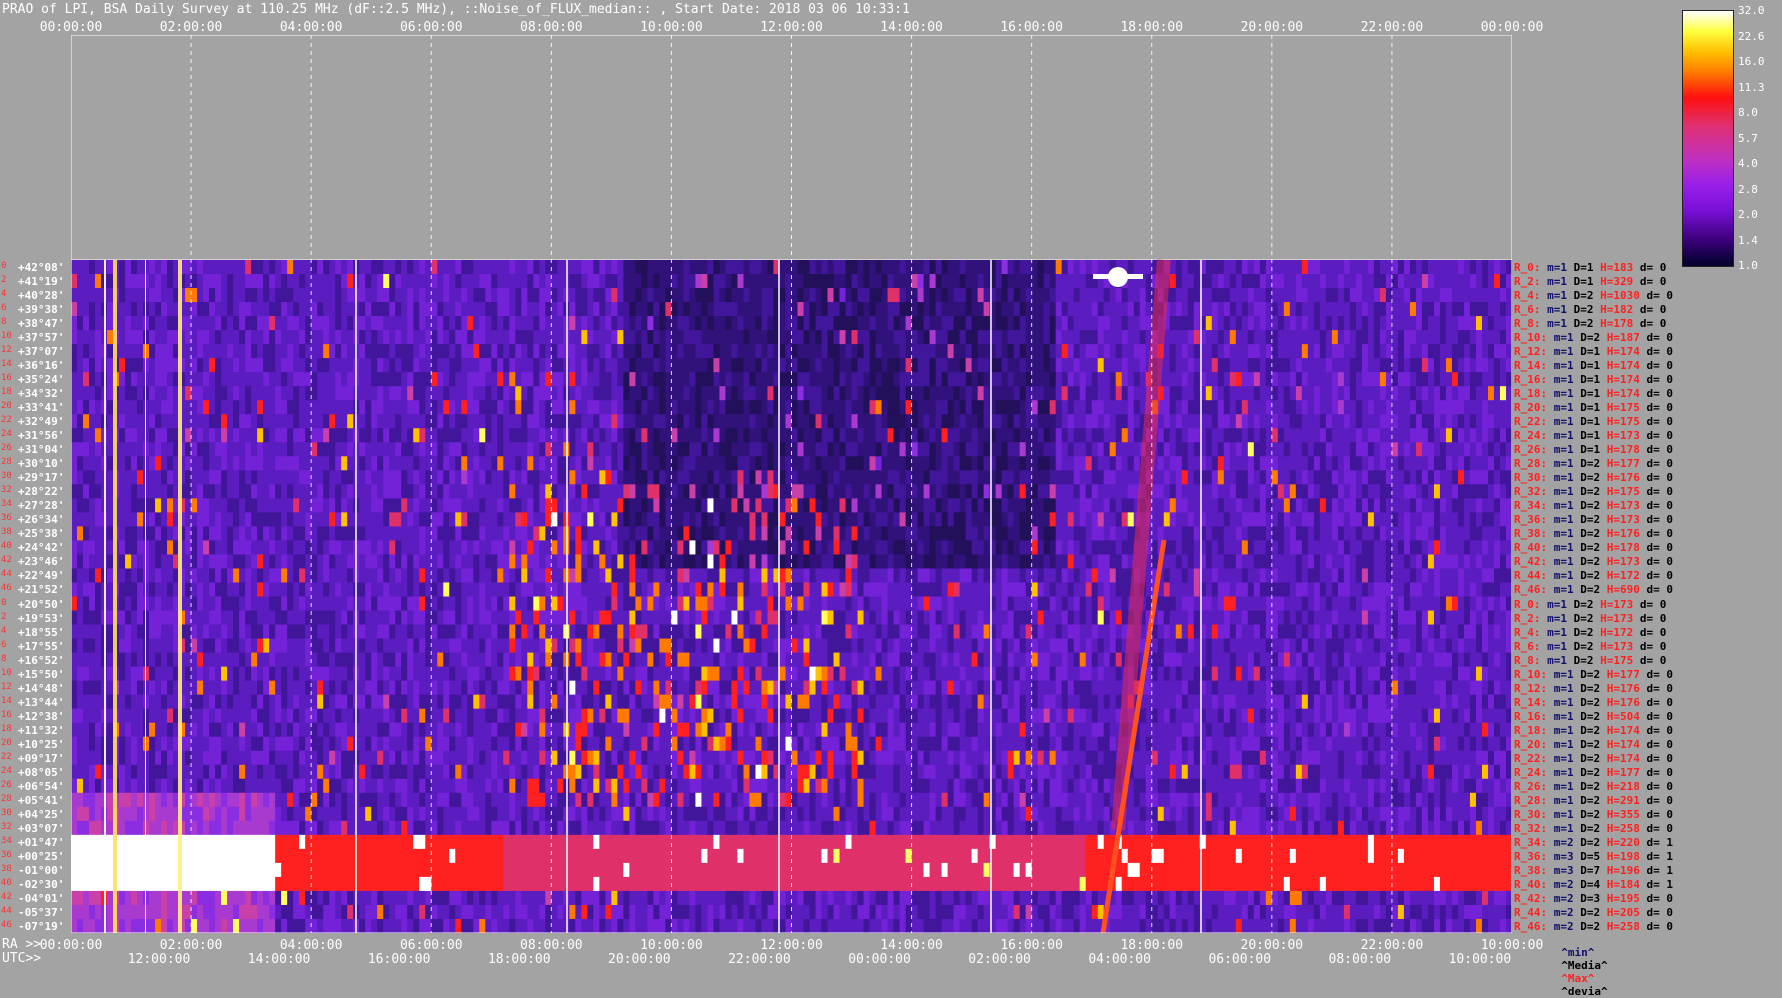 The width and height of the screenshot is (1782, 998). Describe the element at coordinates (1590, 660) in the screenshot. I see `stats-row: R_8: m=1 D=2 H=175 d= 0` at that location.